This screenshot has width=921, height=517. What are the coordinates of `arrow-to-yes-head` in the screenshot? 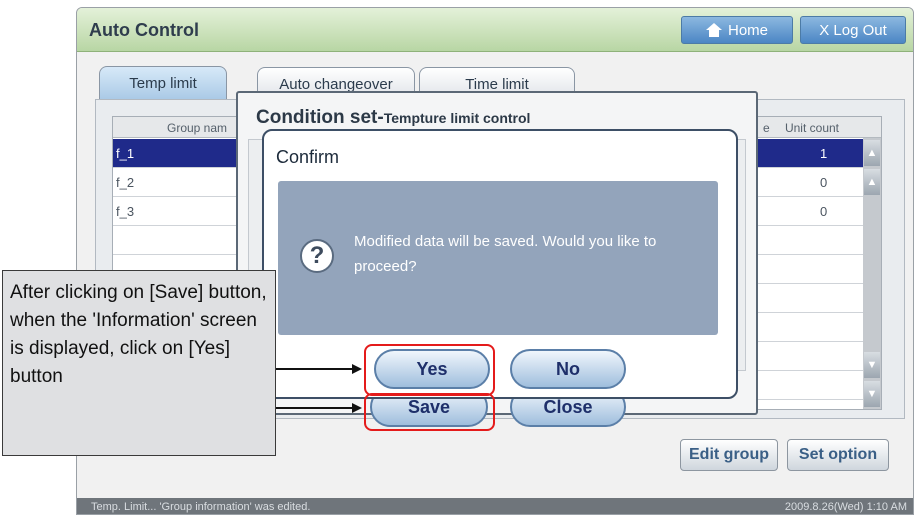 It's located at (357, 369).